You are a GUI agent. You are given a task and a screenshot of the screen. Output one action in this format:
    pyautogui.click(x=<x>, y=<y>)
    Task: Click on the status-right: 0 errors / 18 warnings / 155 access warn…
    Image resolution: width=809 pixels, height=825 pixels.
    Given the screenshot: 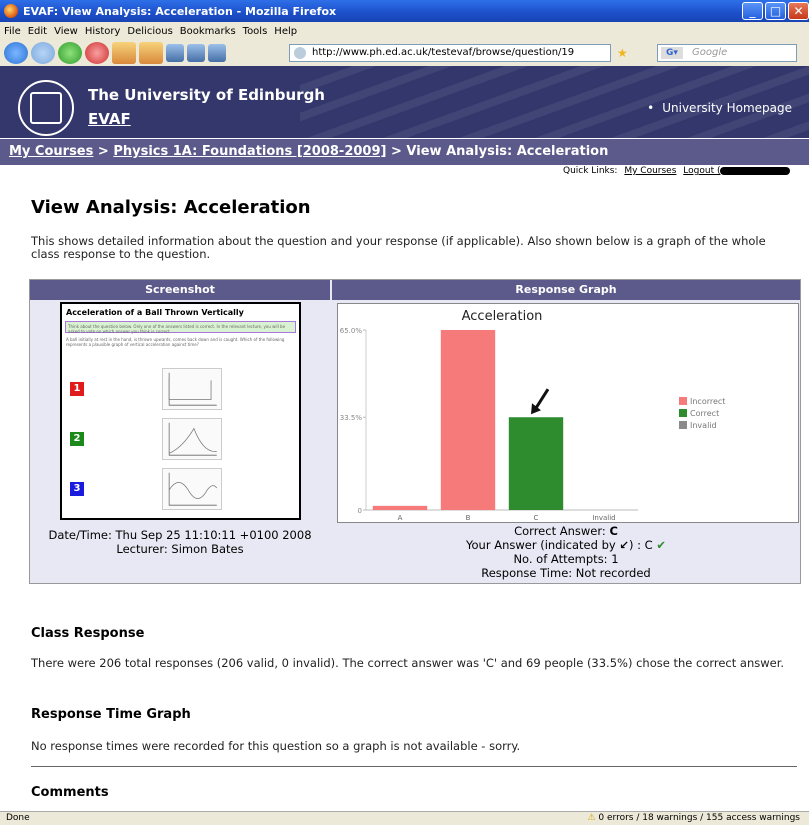 What is the action you would take?
    pyautogui.click(x=699, y=818)
    